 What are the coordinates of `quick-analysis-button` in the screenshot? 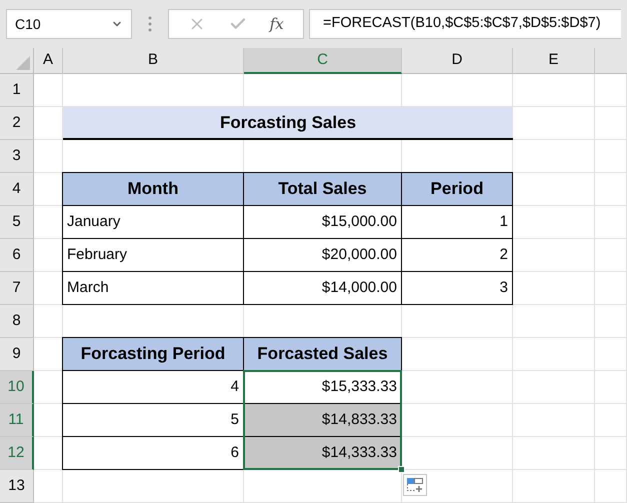 It's located at (415, 485).